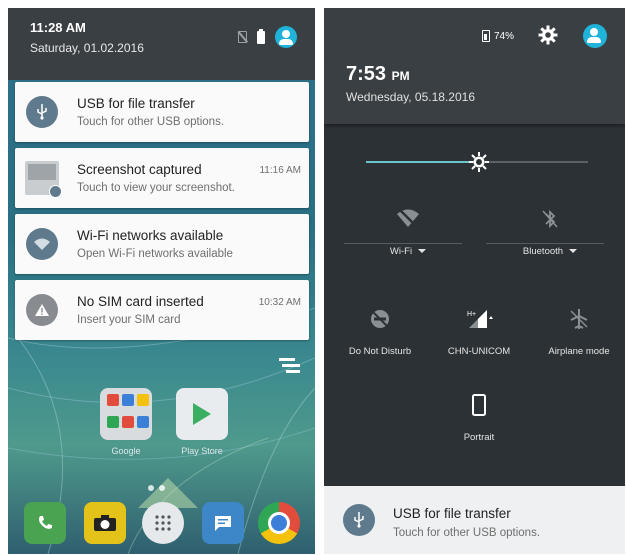 The image size is (626, 555). Describe the element at coordinates (543, 251) in the screenshot. I see `tile-label: Bluetooth` at that location.